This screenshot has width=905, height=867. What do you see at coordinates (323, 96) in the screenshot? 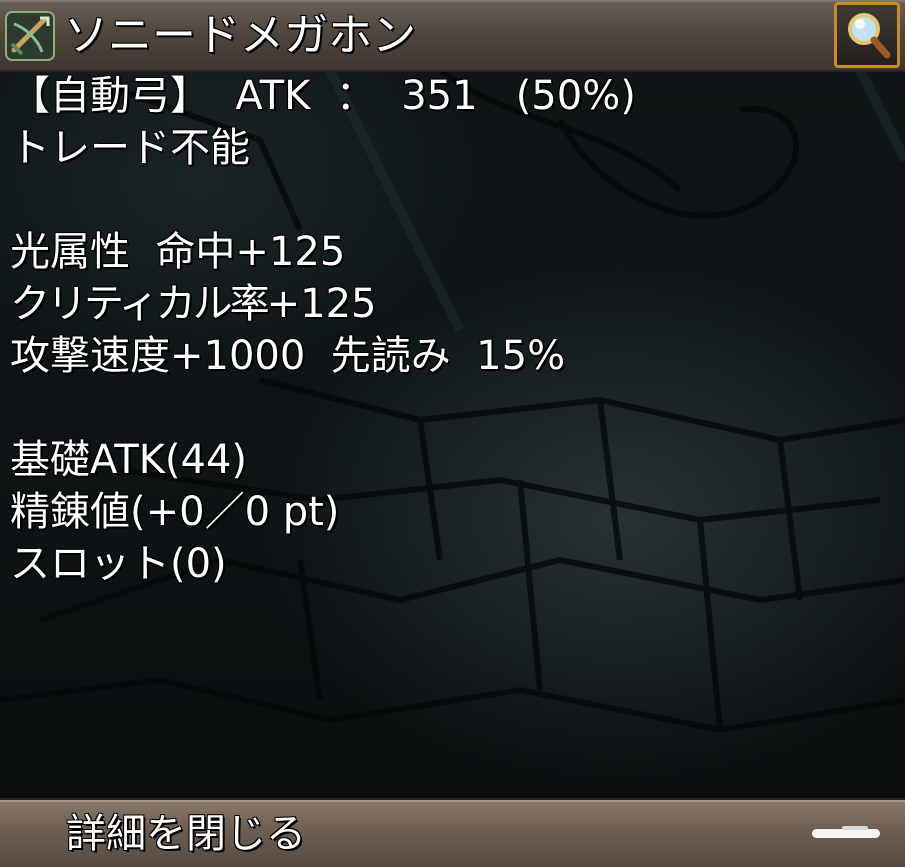
I see `weapon-type-atk-line: 【自動弓】 ATK ： 351 (50%)` at bounding box center [323, 96].